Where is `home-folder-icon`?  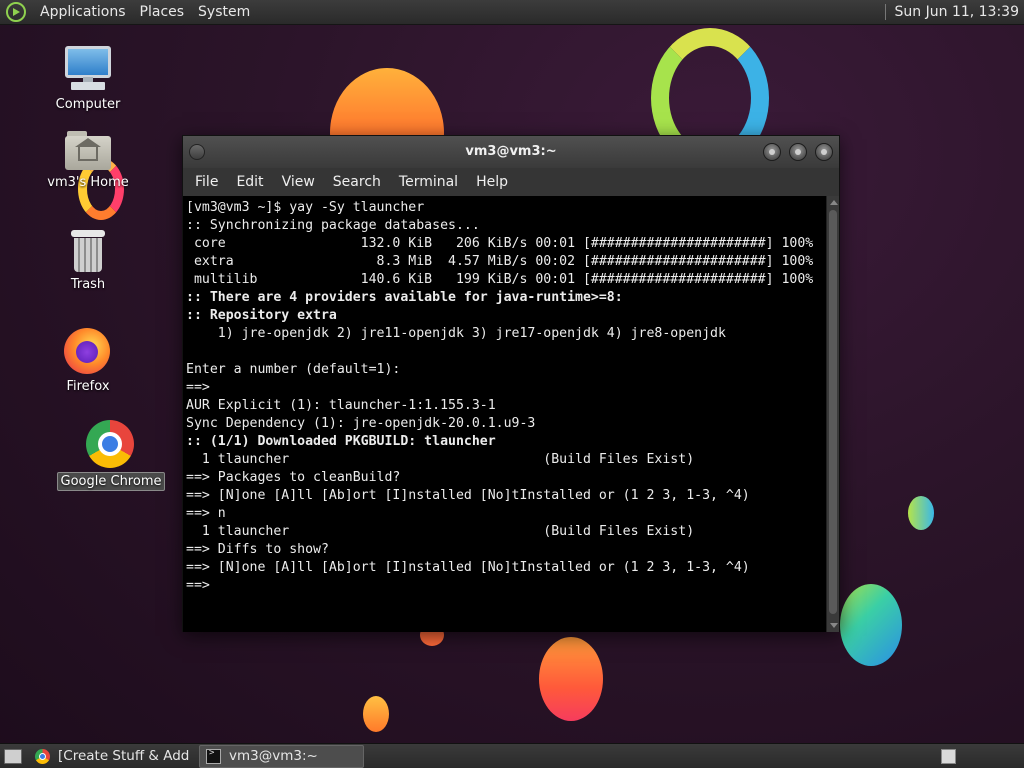
home-folder-icon is located at coordinates (88, 151).